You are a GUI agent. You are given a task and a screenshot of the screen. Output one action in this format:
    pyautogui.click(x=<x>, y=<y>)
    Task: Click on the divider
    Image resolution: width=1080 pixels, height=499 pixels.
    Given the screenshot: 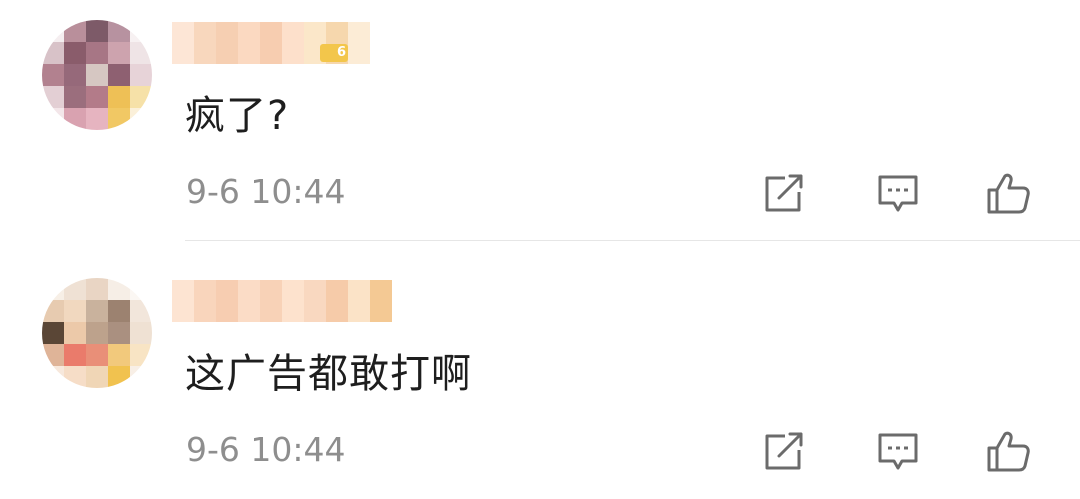 What is the action you would take?
    pyautogui.click(x=632, y=240)
    